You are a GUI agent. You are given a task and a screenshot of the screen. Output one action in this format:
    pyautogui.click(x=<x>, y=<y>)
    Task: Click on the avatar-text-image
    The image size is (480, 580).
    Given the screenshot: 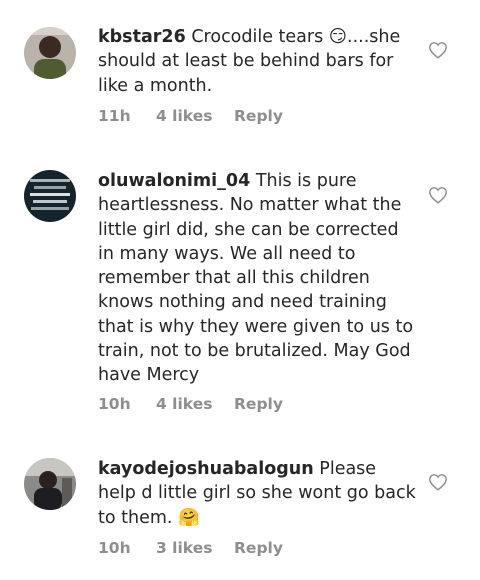 What is the action you would take?
    pyautogui.click(x=50, y=196)
    